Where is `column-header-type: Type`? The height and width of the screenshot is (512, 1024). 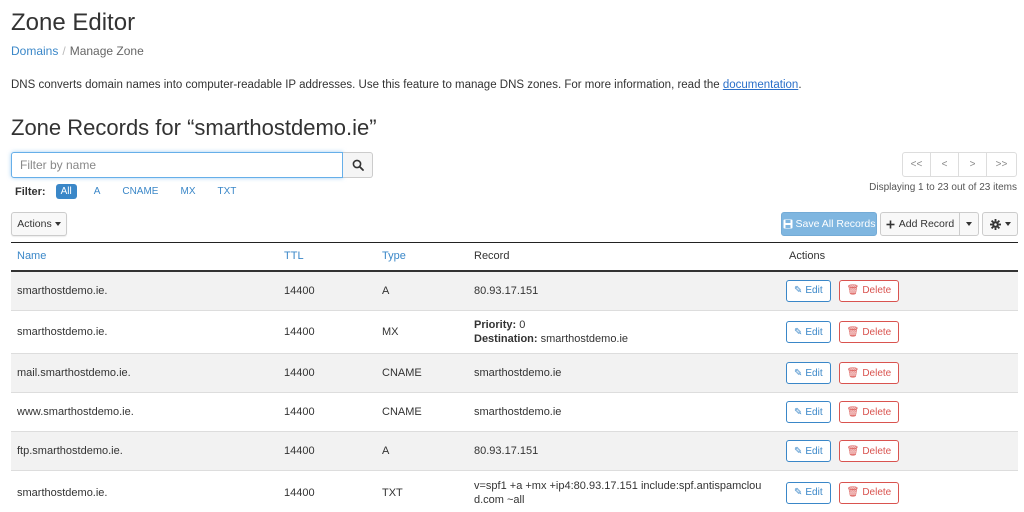 column-header-type: Type is located at coordinates (422, 257).